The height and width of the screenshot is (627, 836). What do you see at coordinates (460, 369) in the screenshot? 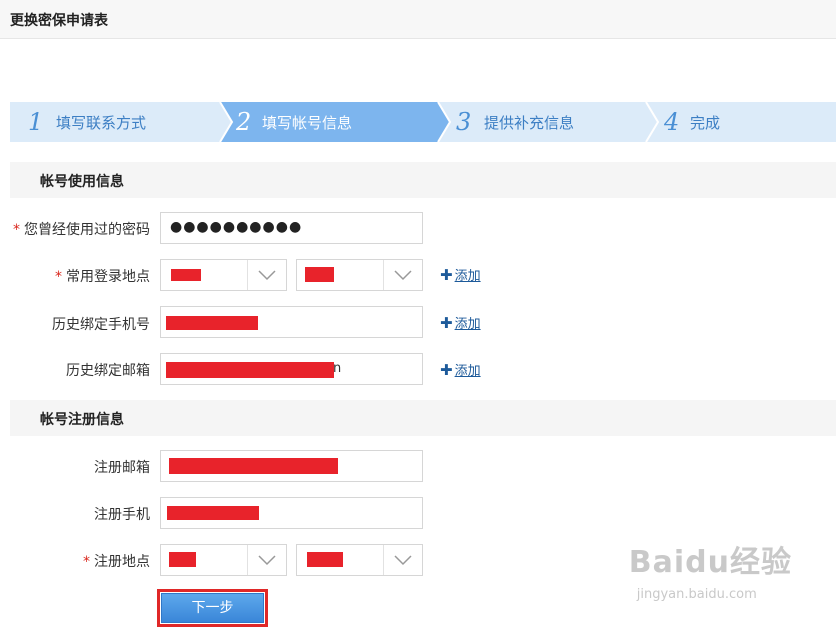
I see `add-email-link: ✚ 添加` at bounding box center [460, 369].